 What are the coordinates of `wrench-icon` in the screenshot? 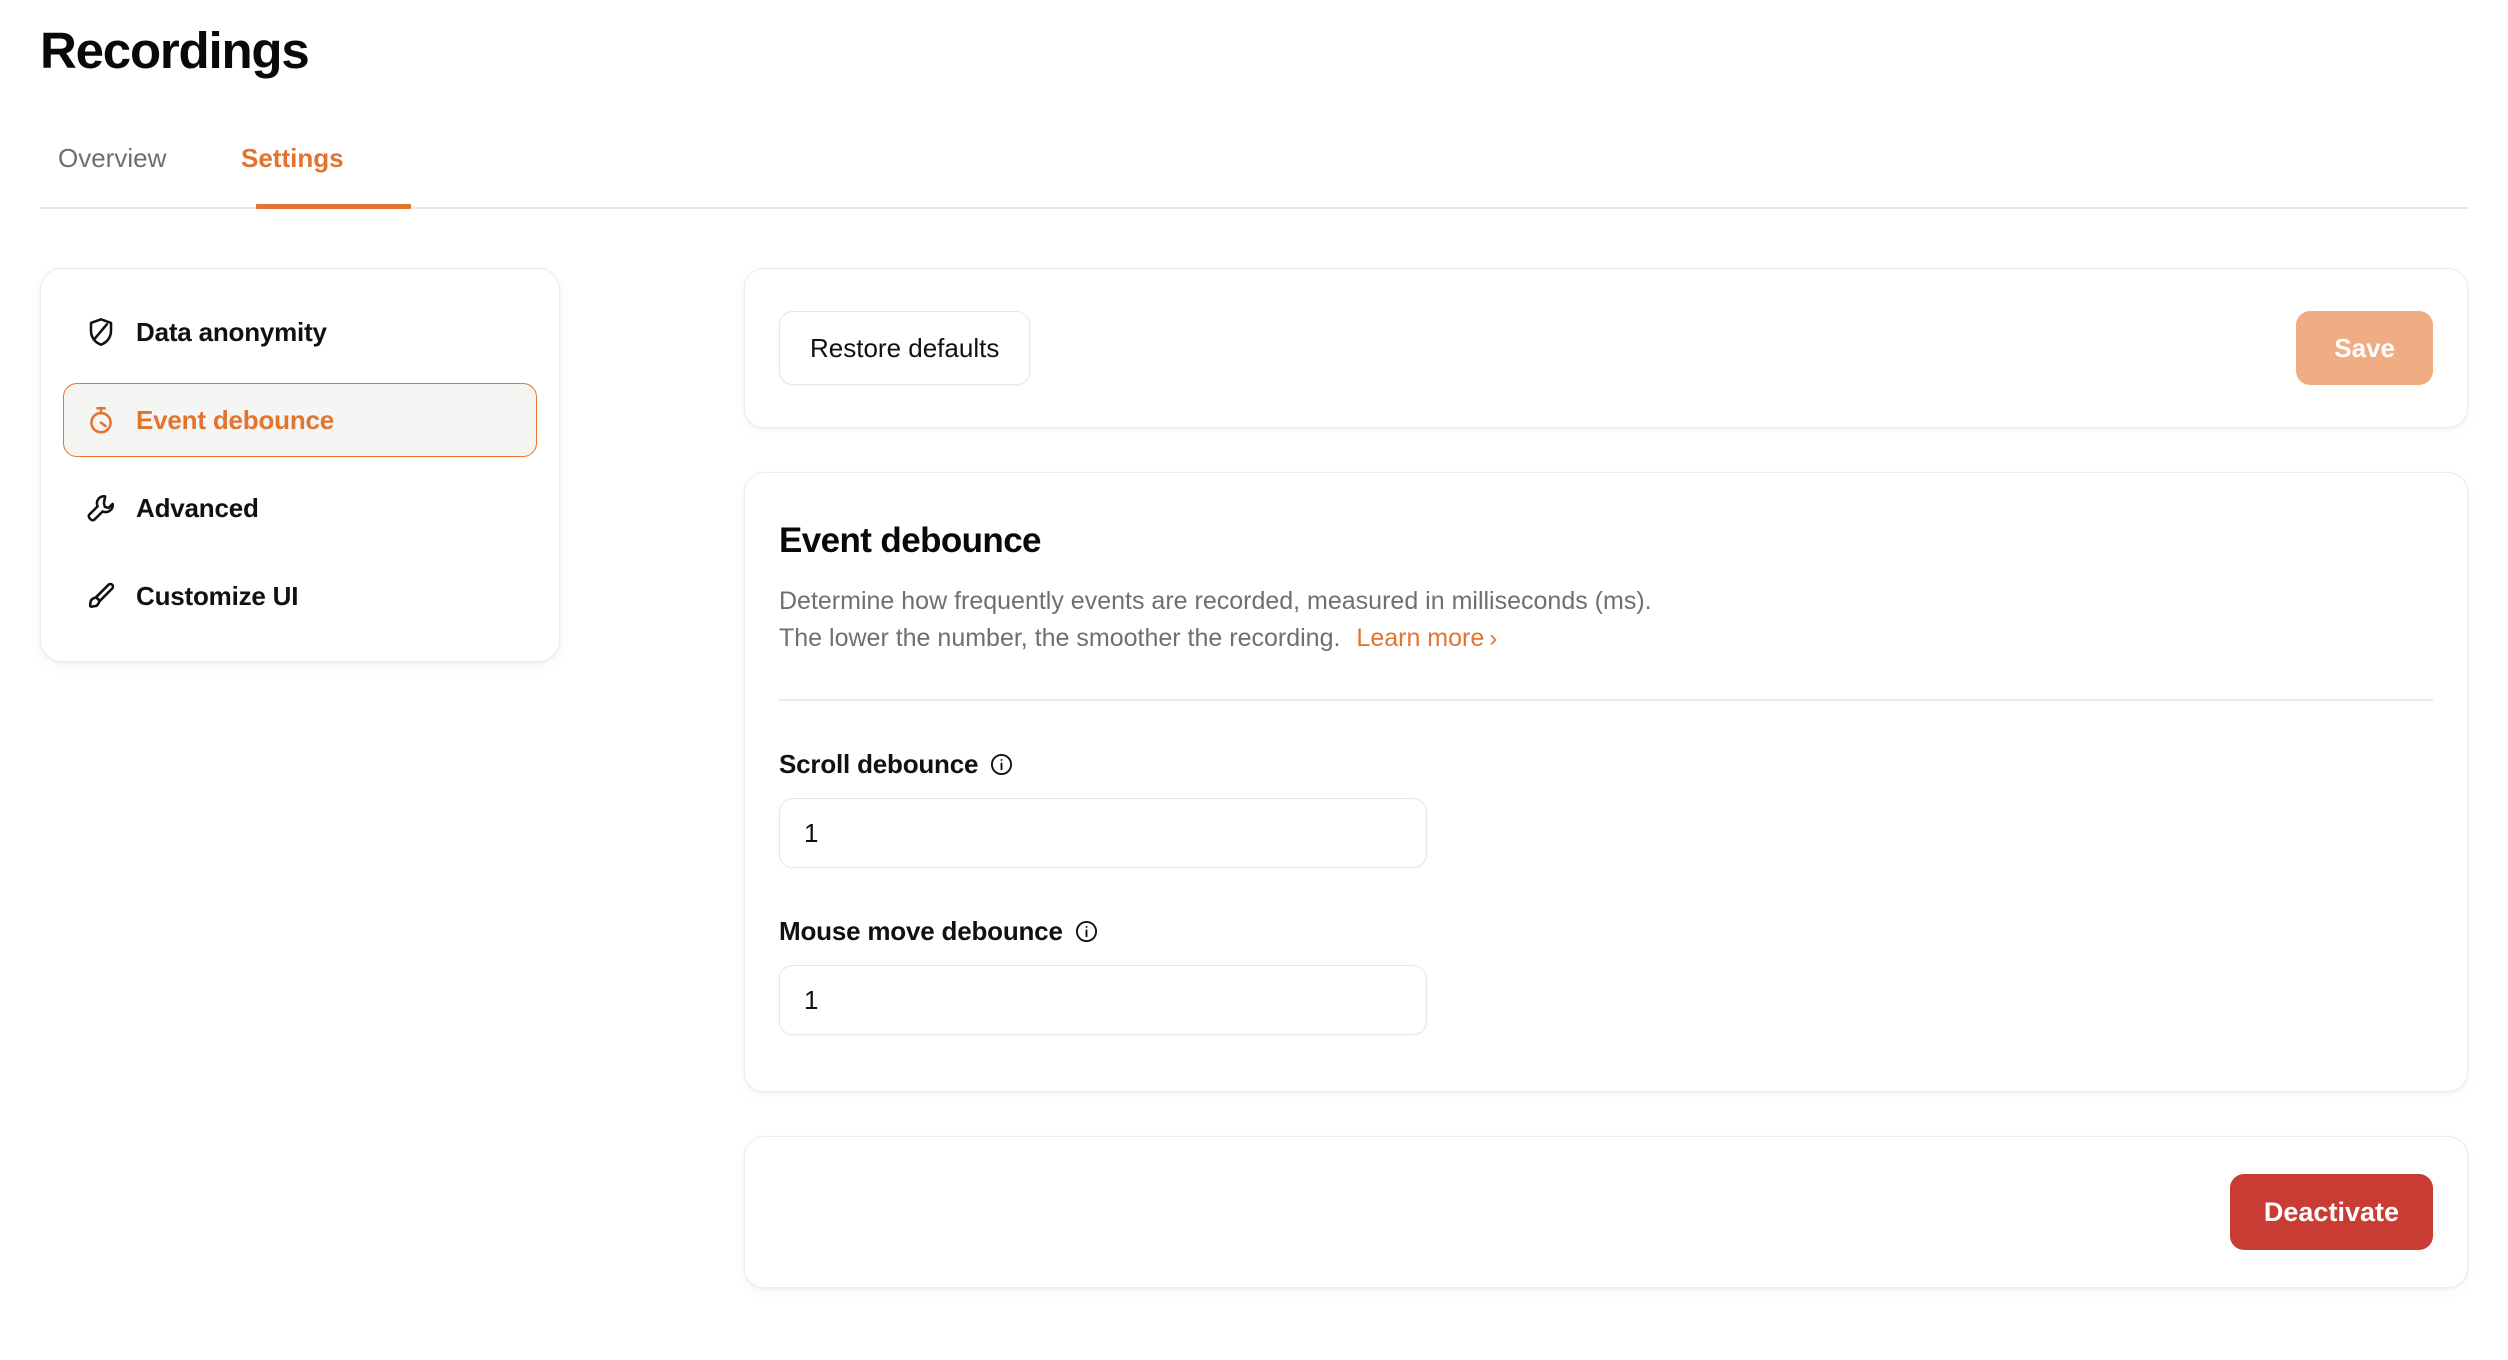 It's located at (101, 508).